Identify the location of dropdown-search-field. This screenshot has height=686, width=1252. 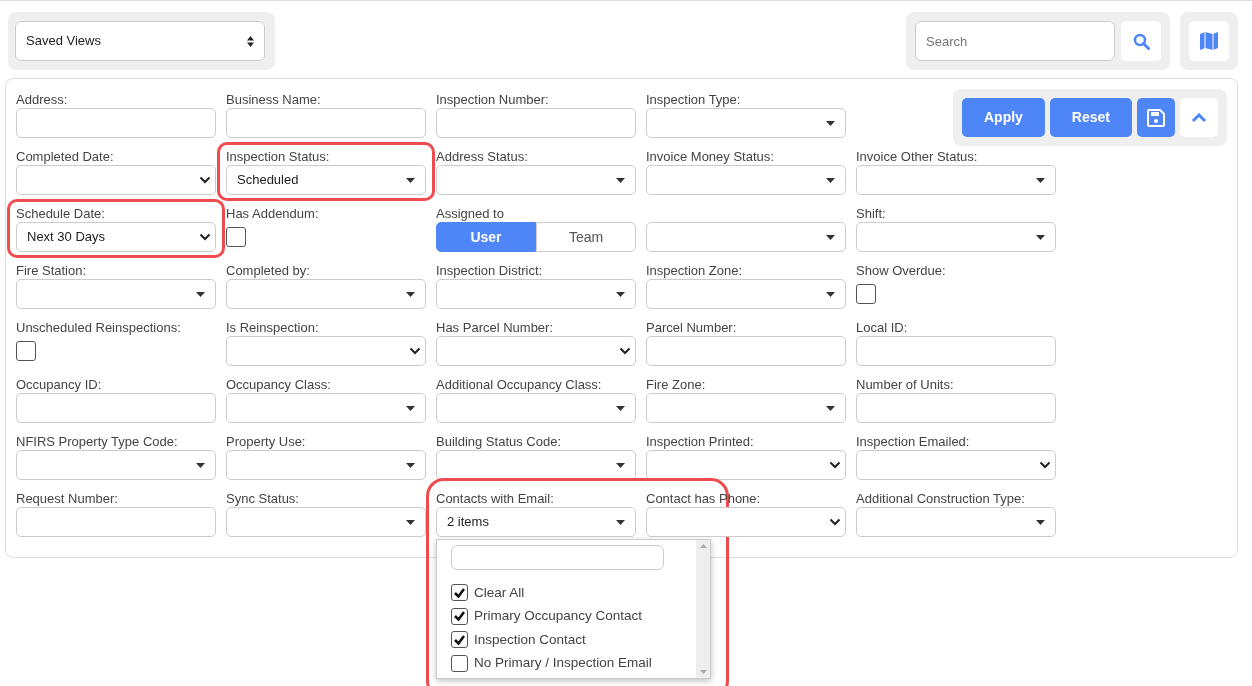
(557, 557).